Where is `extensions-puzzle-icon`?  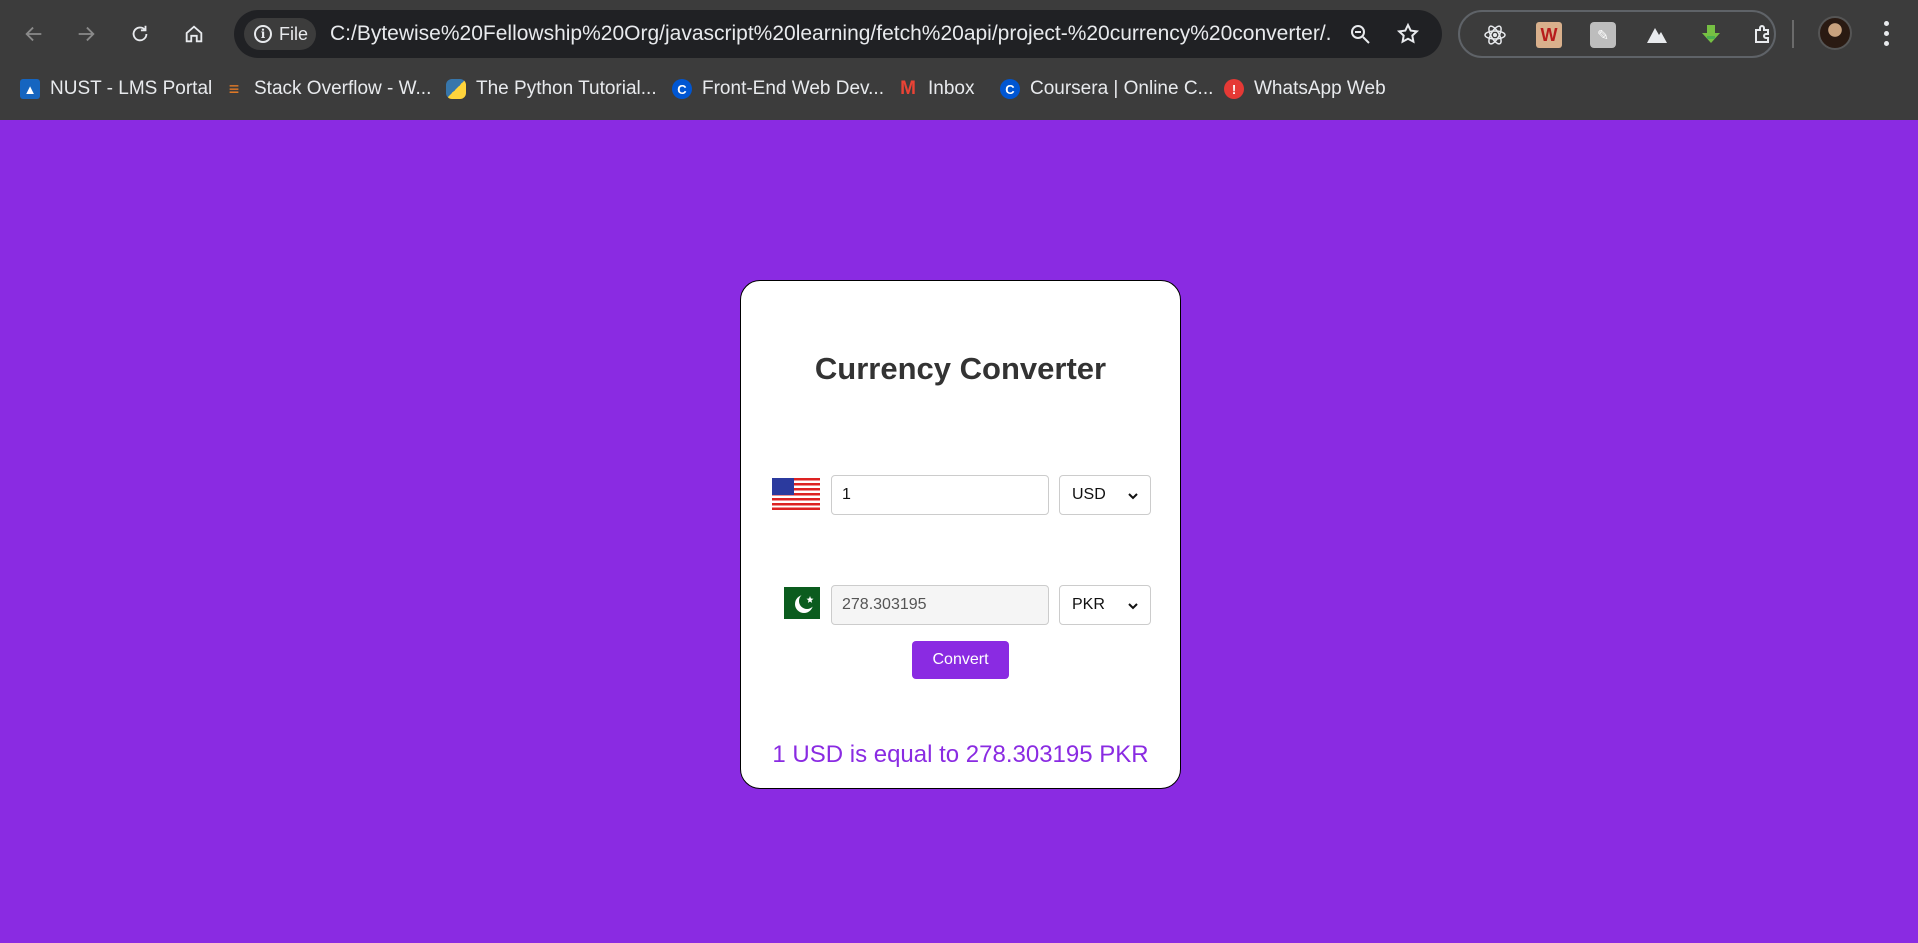 extensions-puzzle-icon is located at coordinates (1763, 35).